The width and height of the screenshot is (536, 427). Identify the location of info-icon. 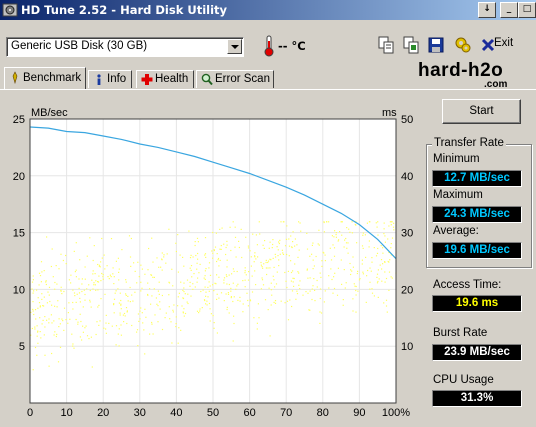
(99, 79).